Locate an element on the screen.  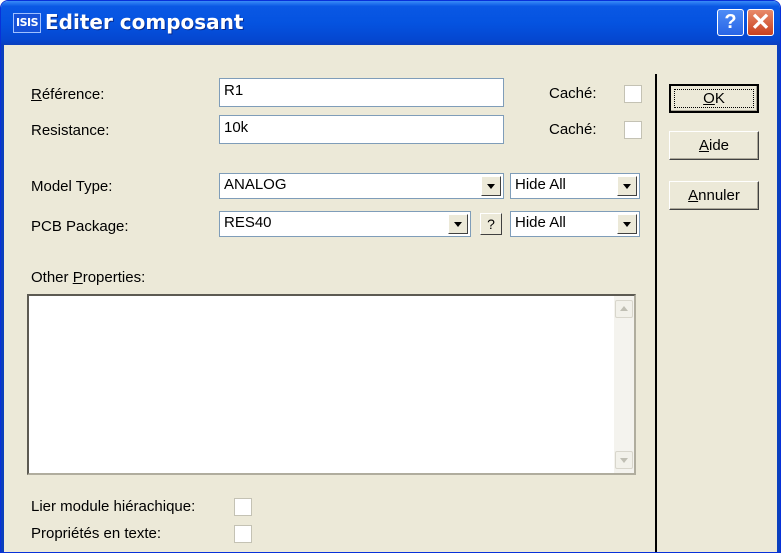
pcb-package-label: PCB Package: is located at coordinates (80, 226).